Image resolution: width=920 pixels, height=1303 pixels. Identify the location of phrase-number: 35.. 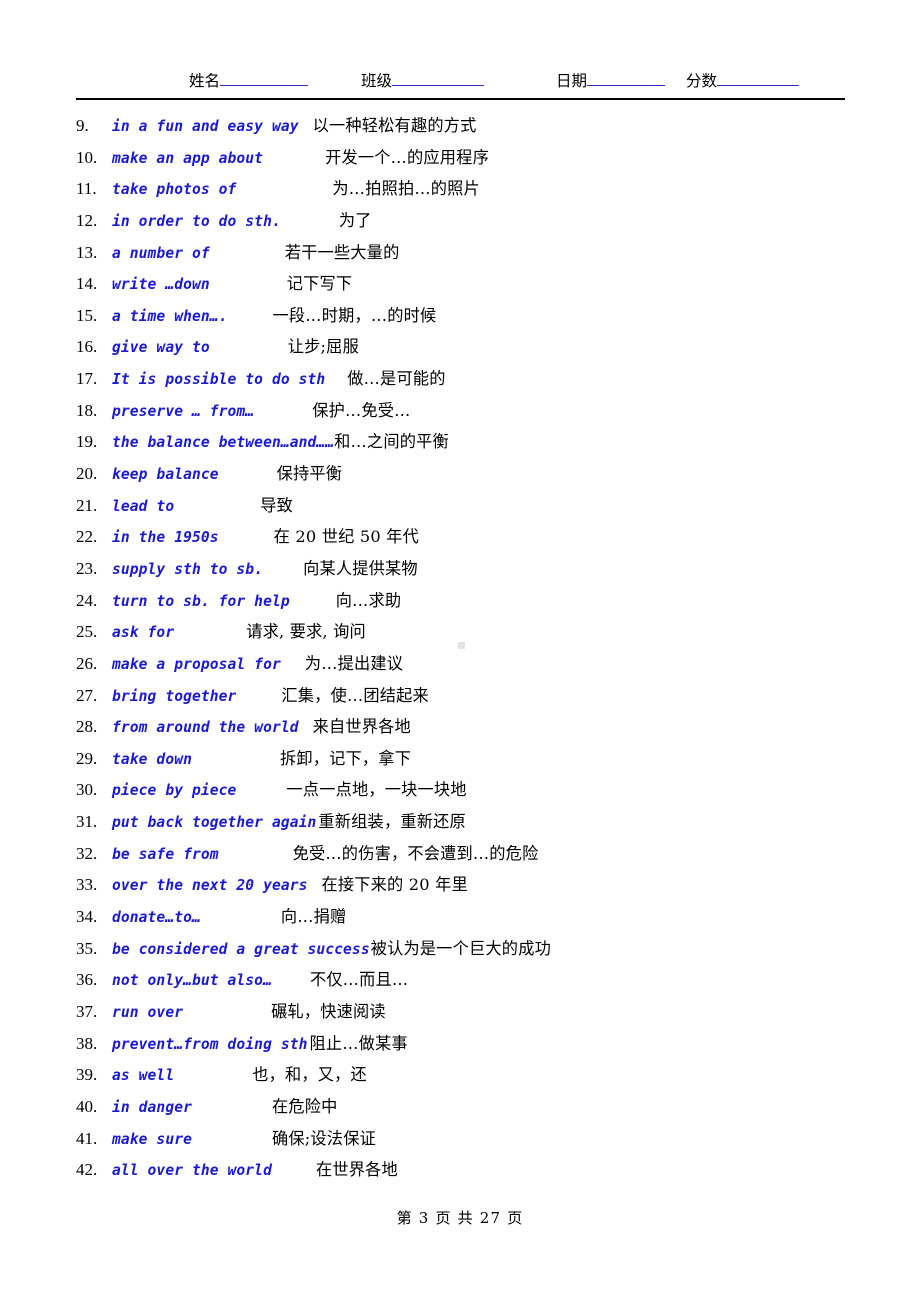
(87, 948).